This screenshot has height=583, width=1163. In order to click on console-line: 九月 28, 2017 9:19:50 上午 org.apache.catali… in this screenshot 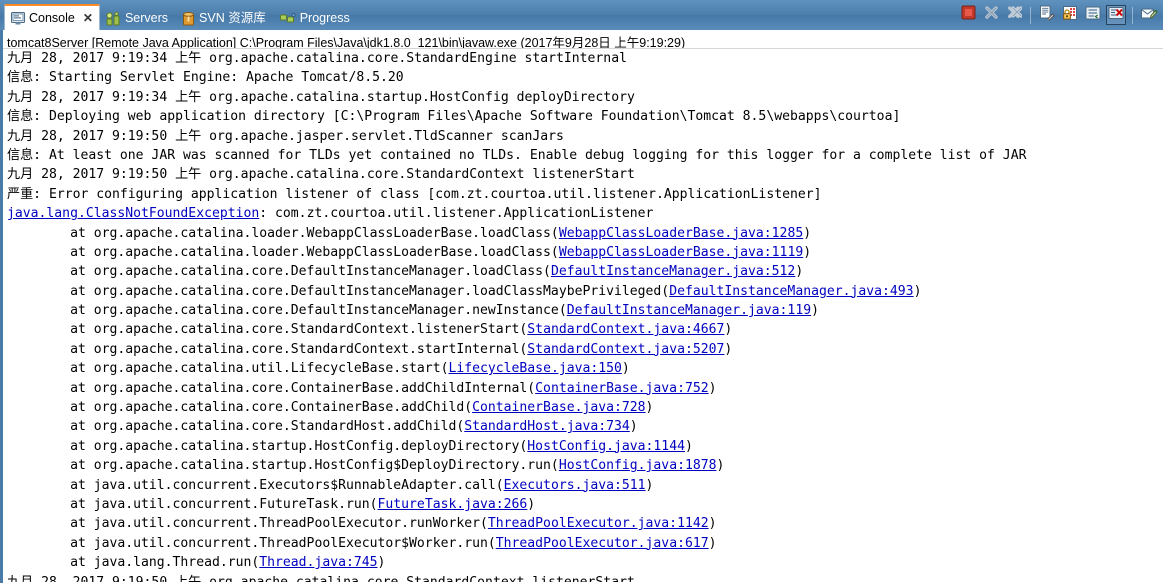, I will do `click(585, 577)`.